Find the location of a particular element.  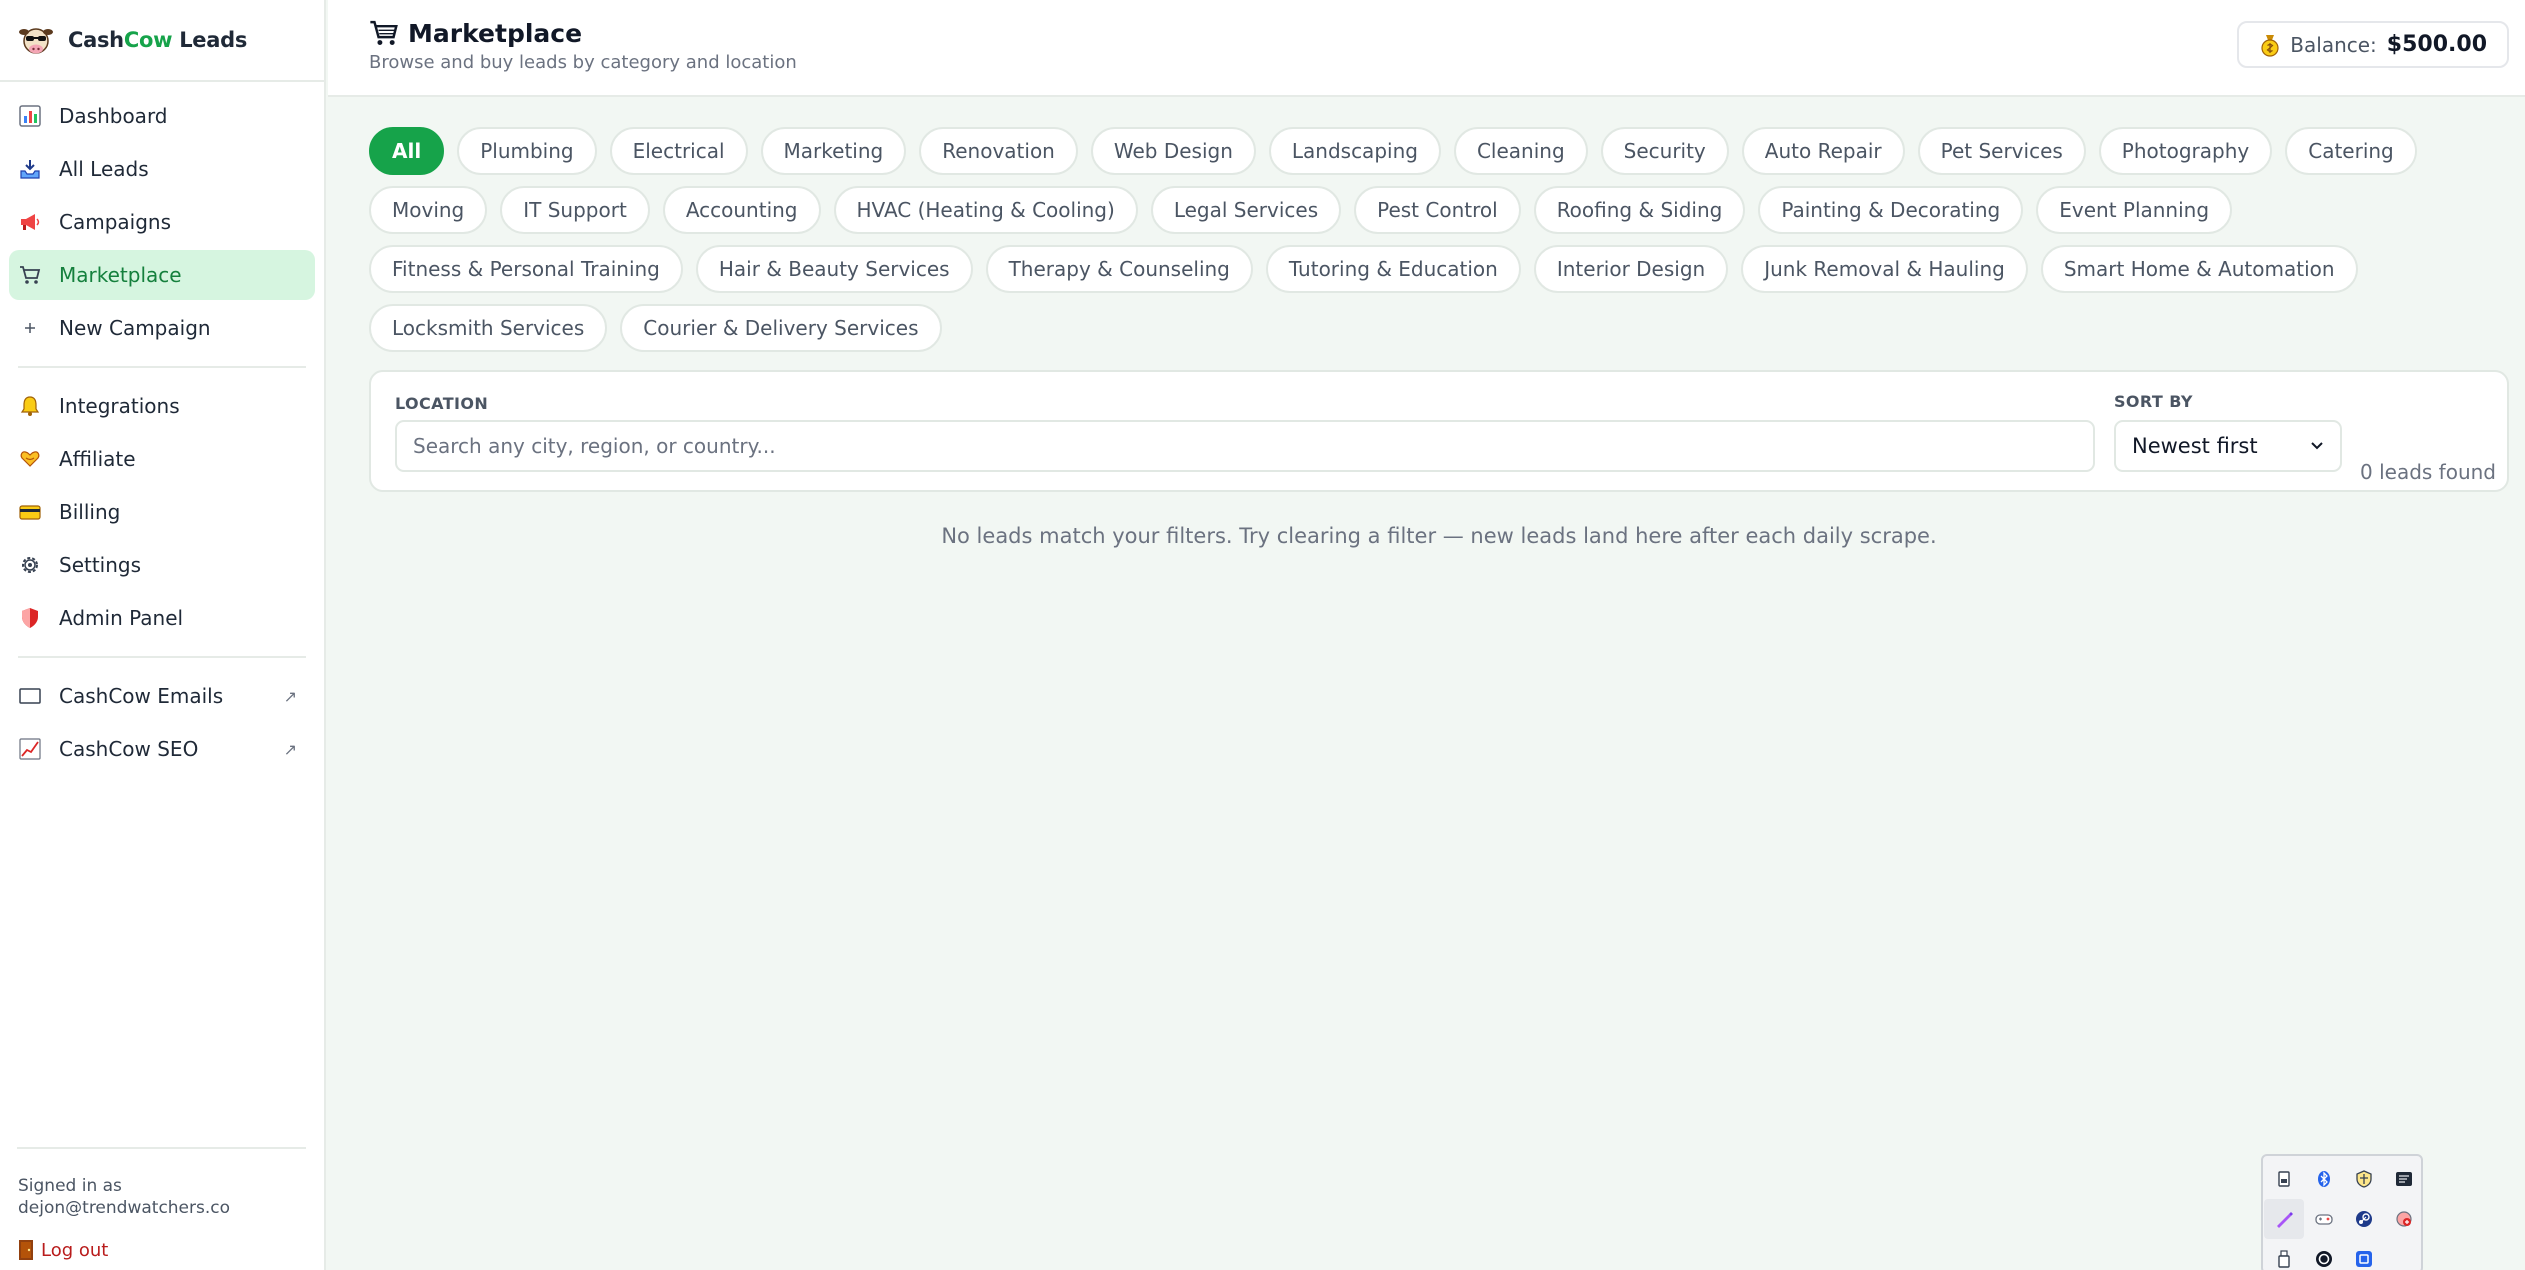

category-chip-cleaning: Cleaning is located at coordinates (1520, 151).